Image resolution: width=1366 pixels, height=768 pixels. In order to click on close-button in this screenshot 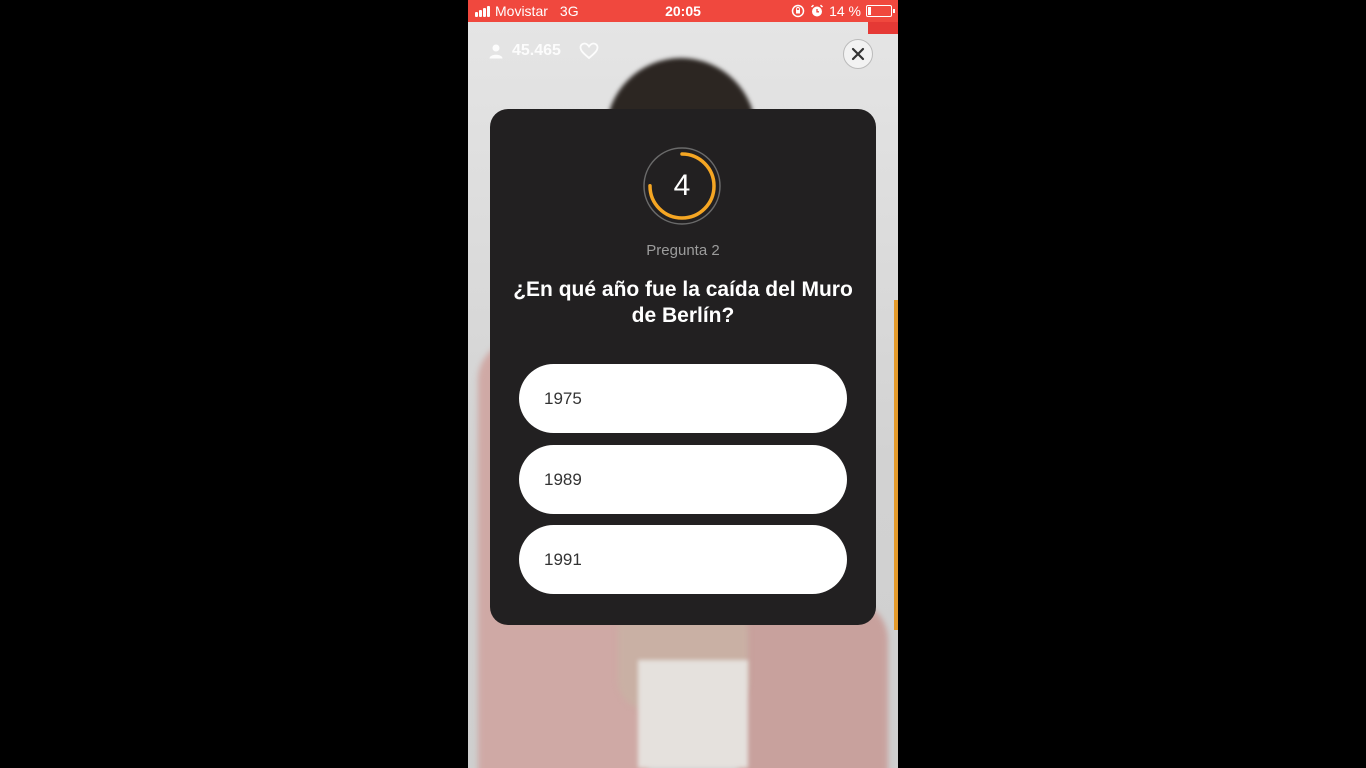, I will do `click(858, 54)`.